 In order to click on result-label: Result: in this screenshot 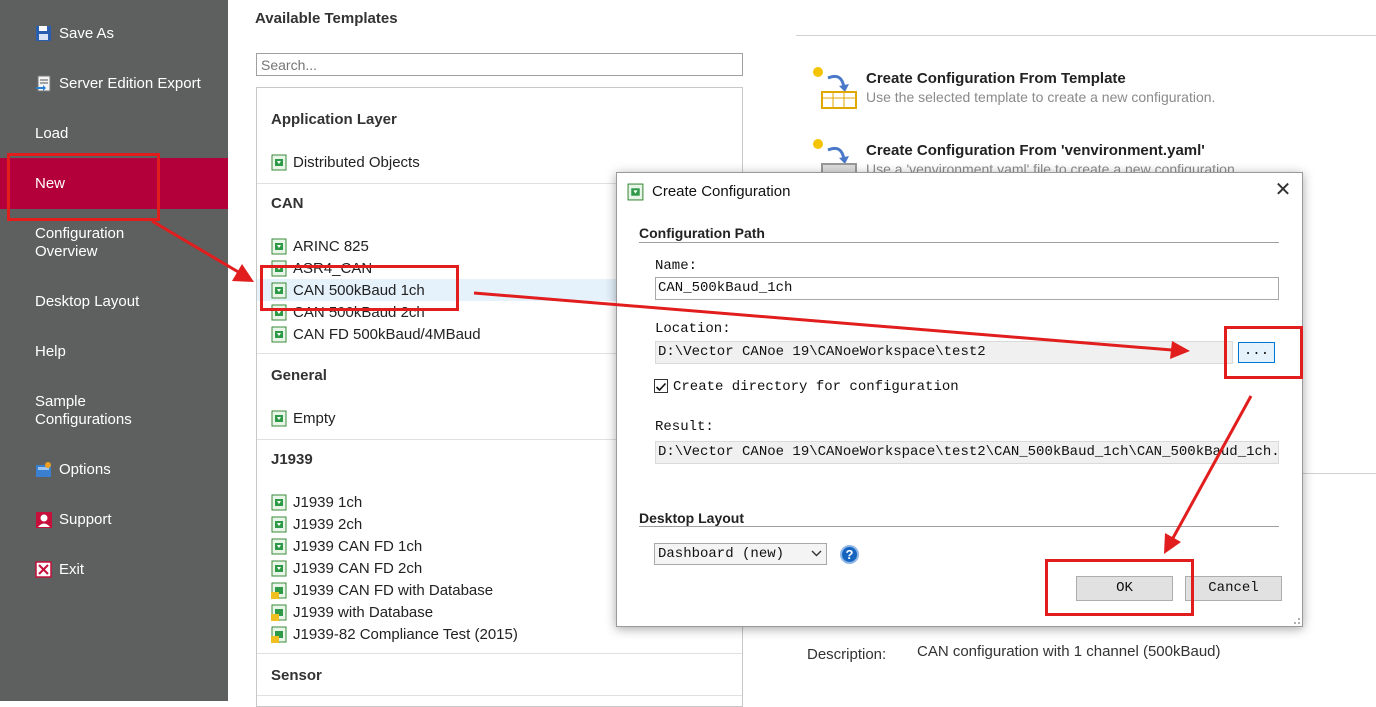, I will do `click(684, 427)`.